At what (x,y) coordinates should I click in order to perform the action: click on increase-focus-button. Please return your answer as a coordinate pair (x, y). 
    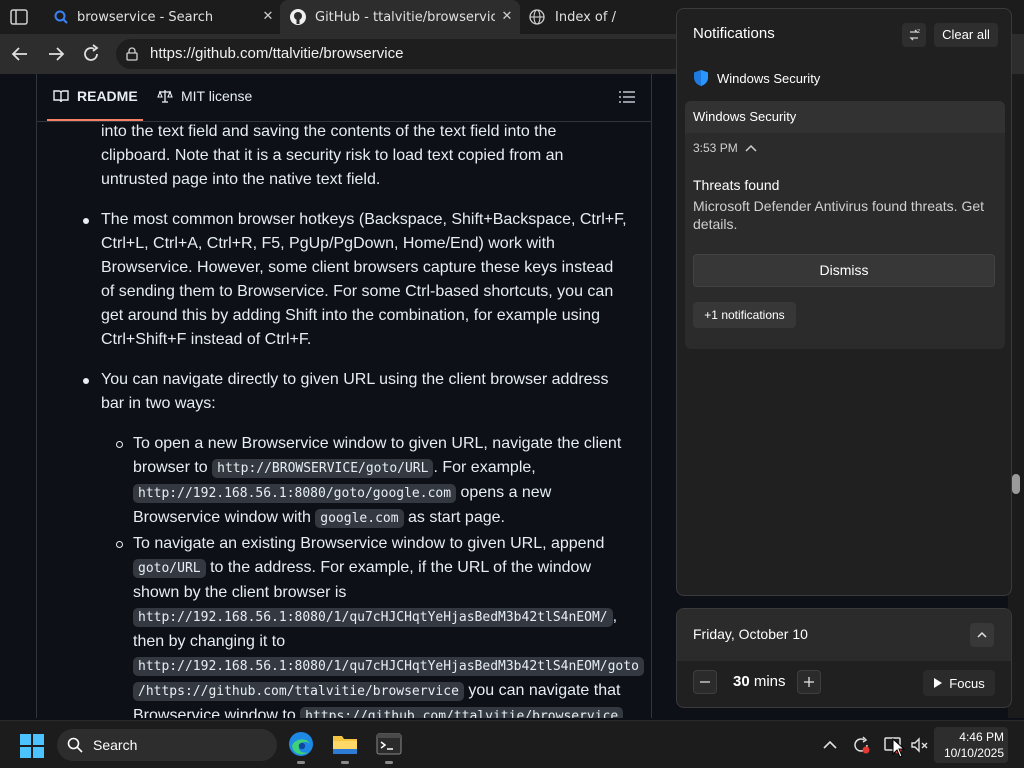
    Looking at the image, I should click on (809, 682).